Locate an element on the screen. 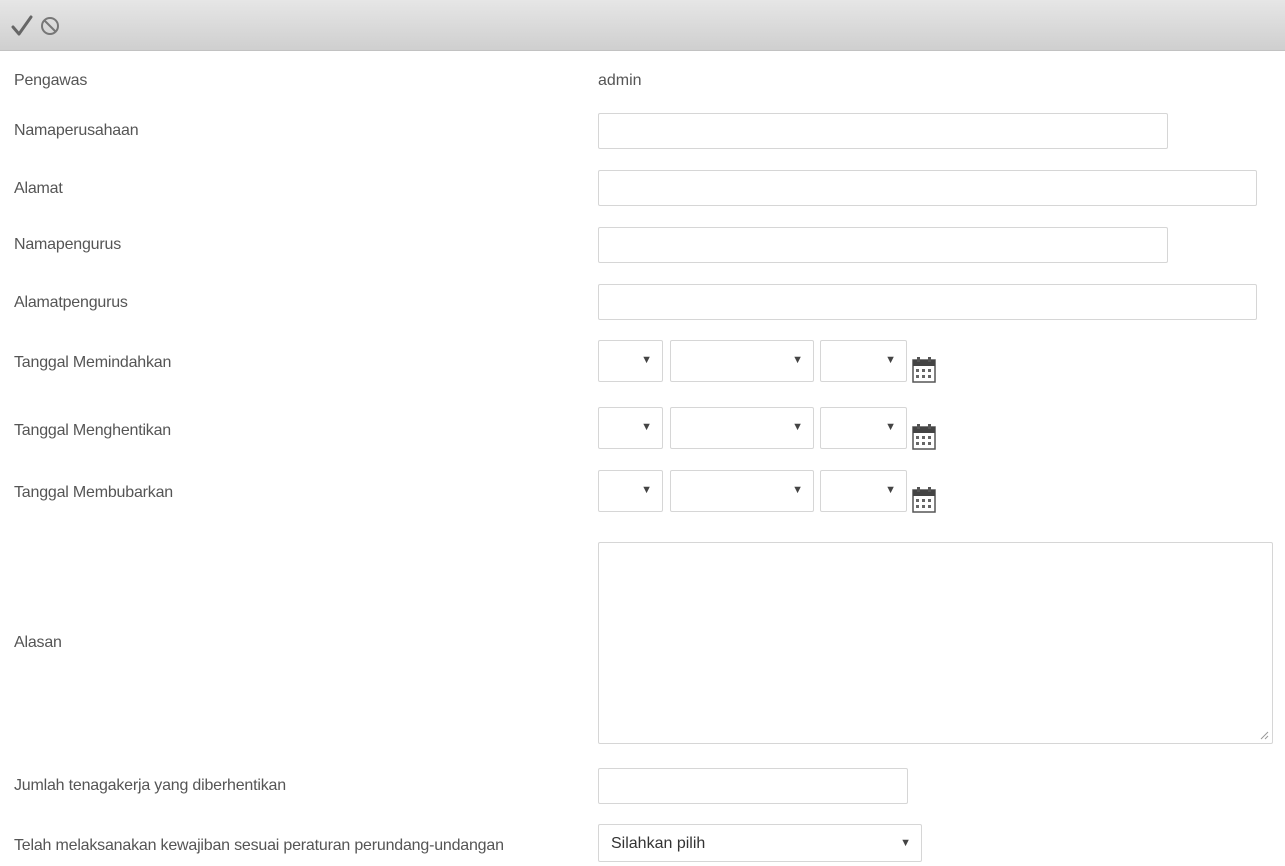 The width and height of the screenshot is (1285, 866). menghentikan-month-select: ▼ is located at coordinates (742, 428).